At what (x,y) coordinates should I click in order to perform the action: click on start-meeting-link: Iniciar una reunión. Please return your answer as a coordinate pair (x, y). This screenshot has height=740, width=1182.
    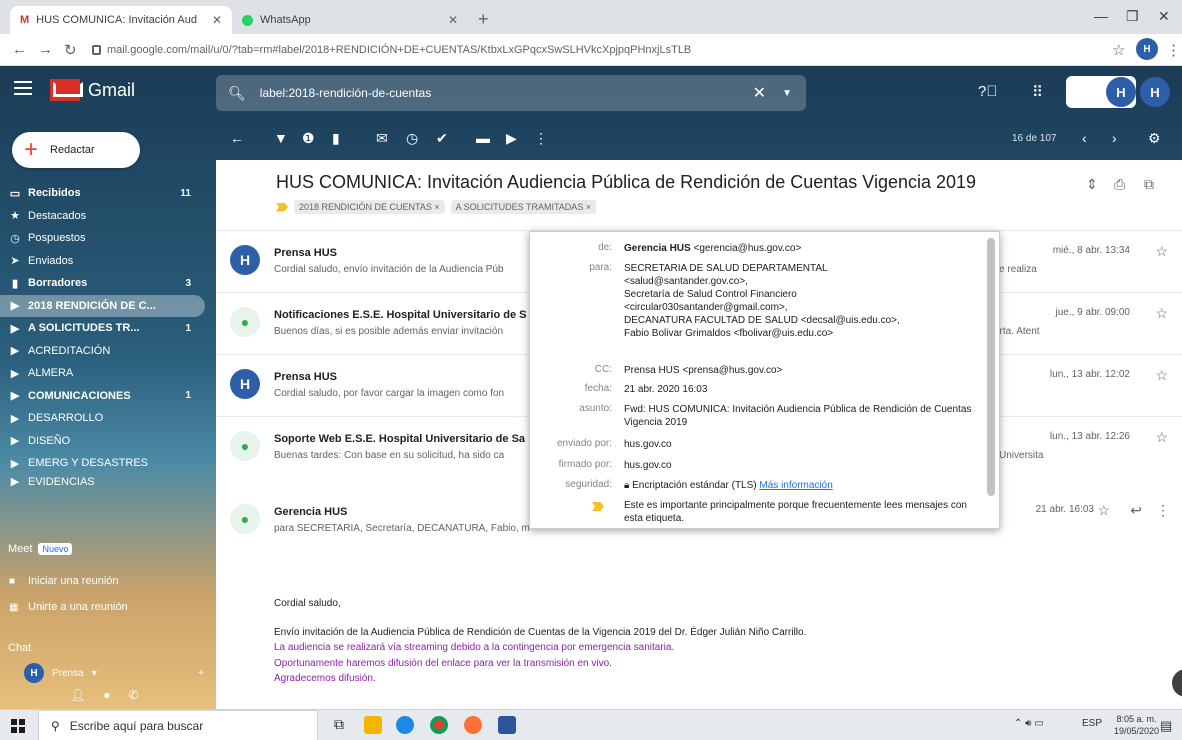
    Looking at the image, I should click on (73, 581).